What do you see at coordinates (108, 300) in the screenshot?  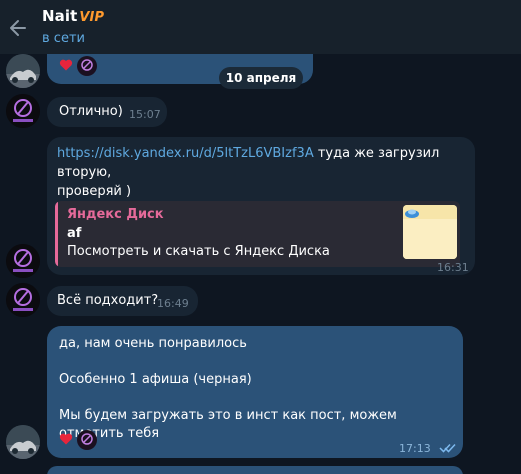 I see `message-text: Всё подходит?` at bounding box center [108, 300].